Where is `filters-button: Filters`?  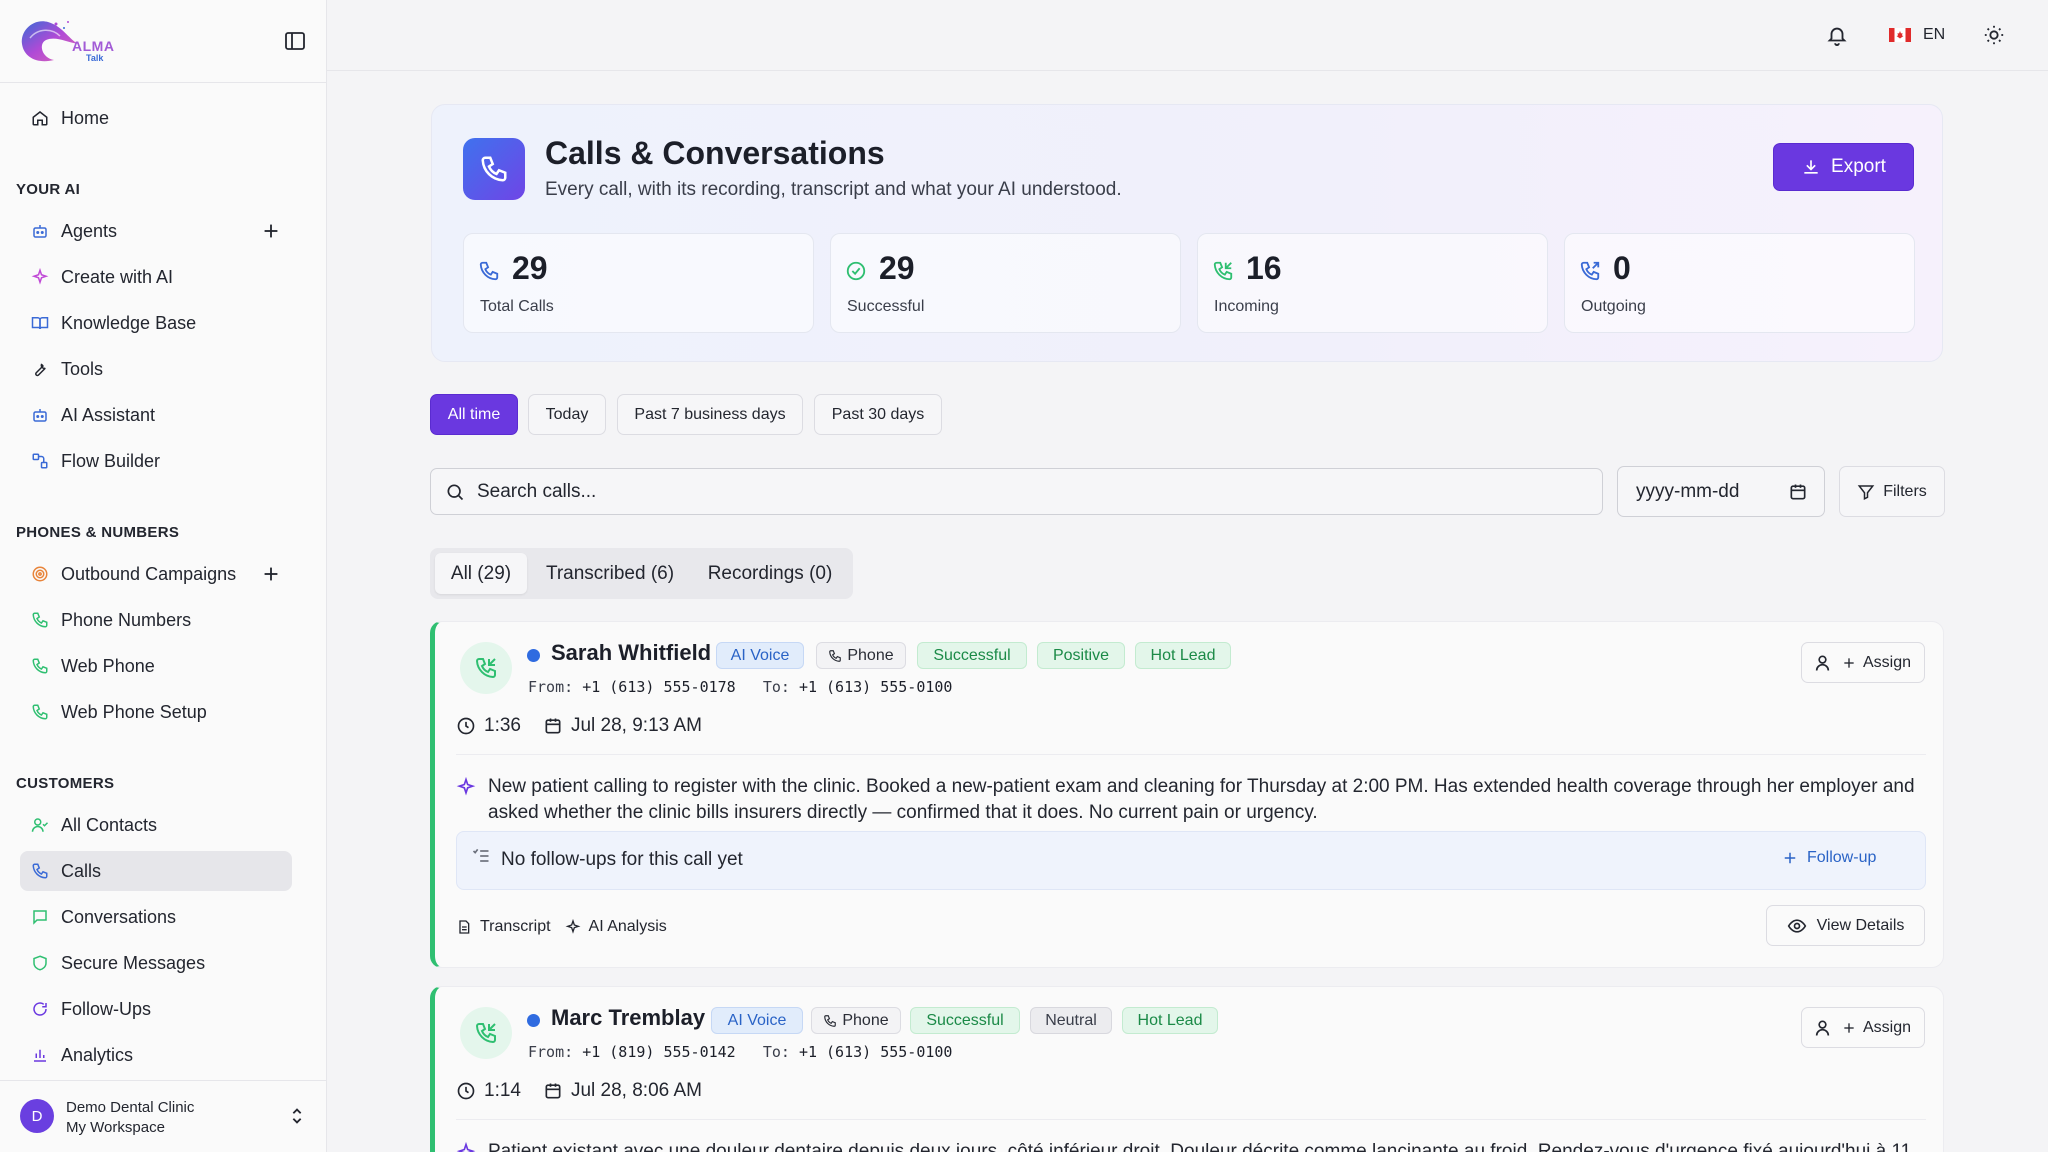
filters-button: Filters is located at coordinates (1892, 491).